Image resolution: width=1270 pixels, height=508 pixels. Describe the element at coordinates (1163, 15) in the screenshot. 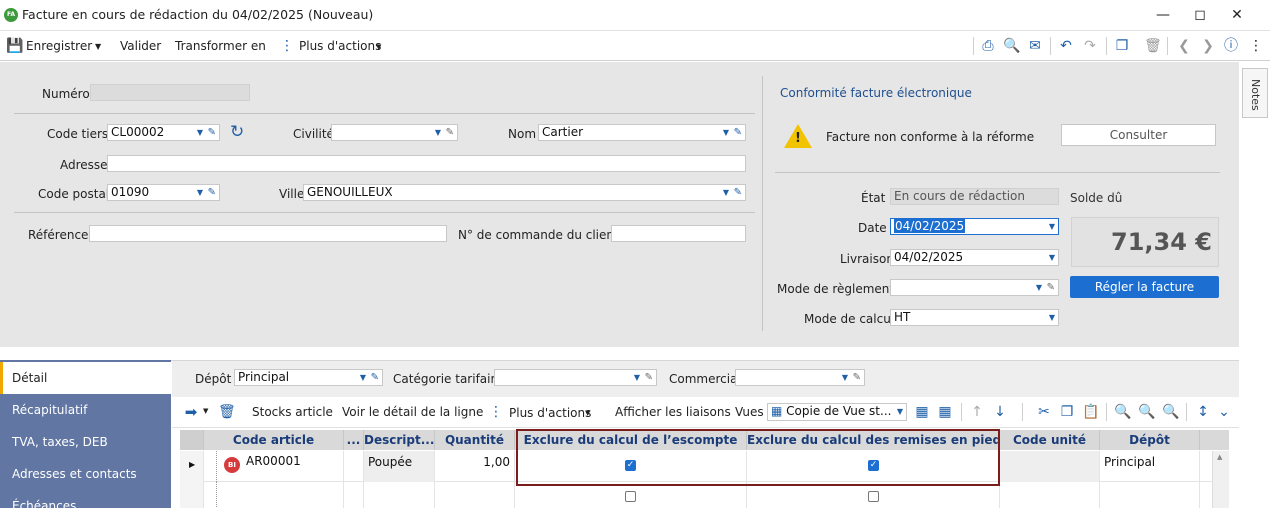

I see `minimize-icon: —` at that location.